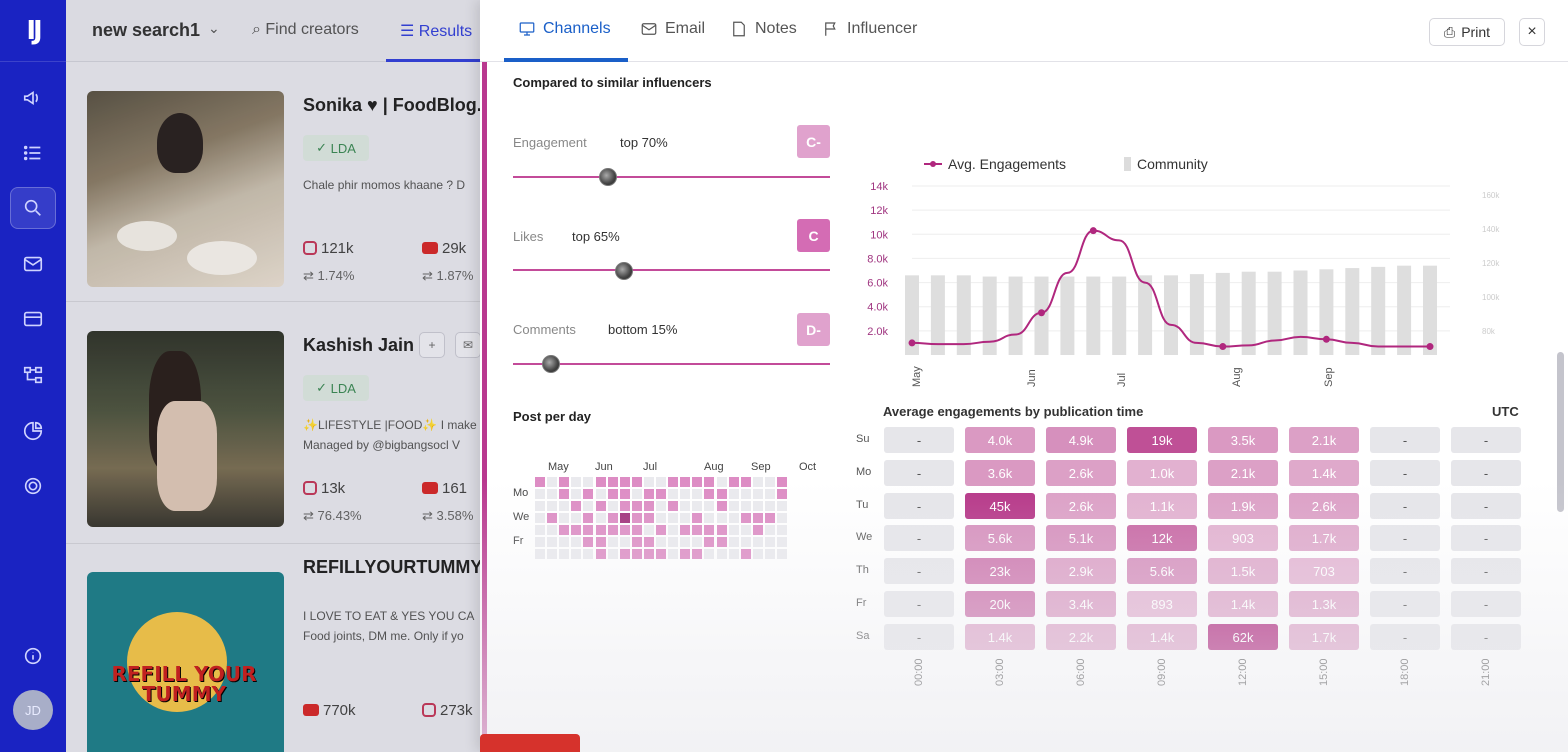  What do you see at coordinates (1560, 432) in the screenshot?
I see `drawer-scrollbar` at bounding box center [1560, 432].